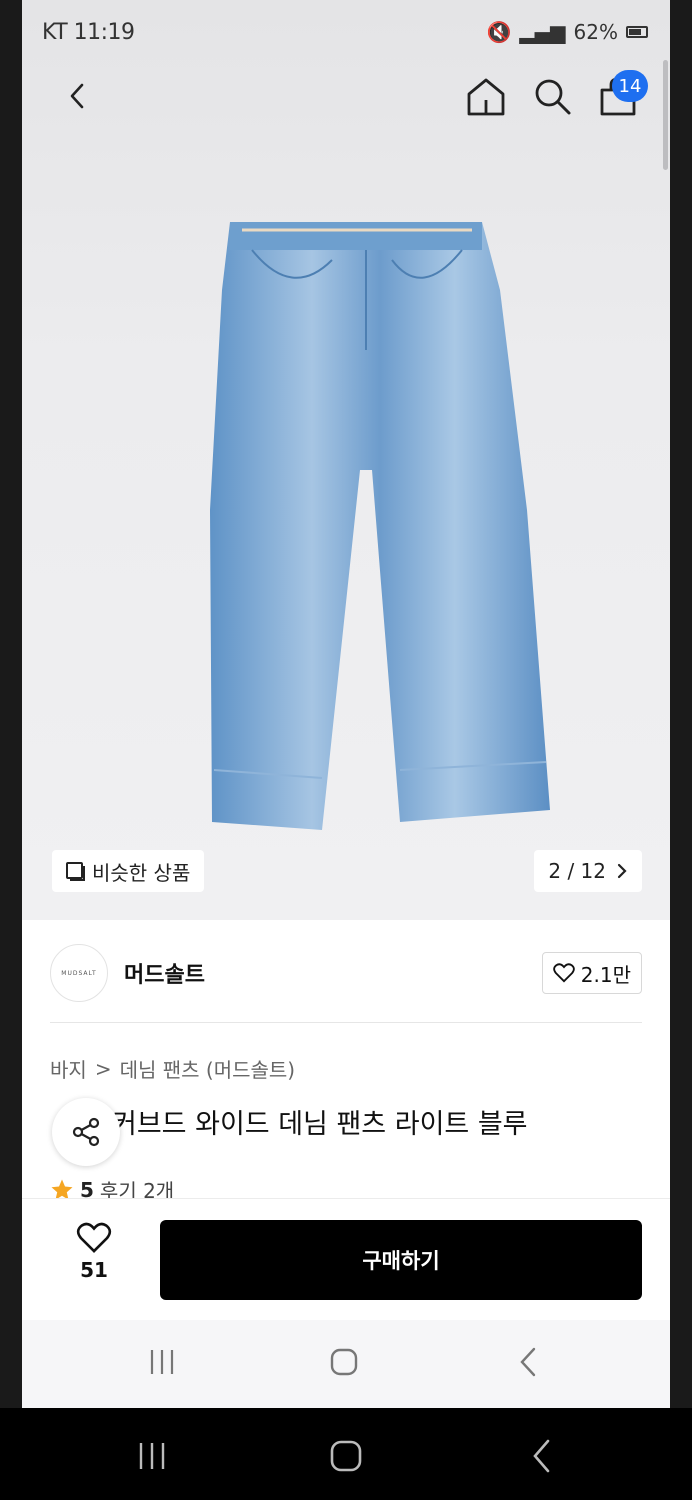  Describe the element at coordinates (94, 1257) in the screenshot. I see `wishlist-button: 51` at that location.